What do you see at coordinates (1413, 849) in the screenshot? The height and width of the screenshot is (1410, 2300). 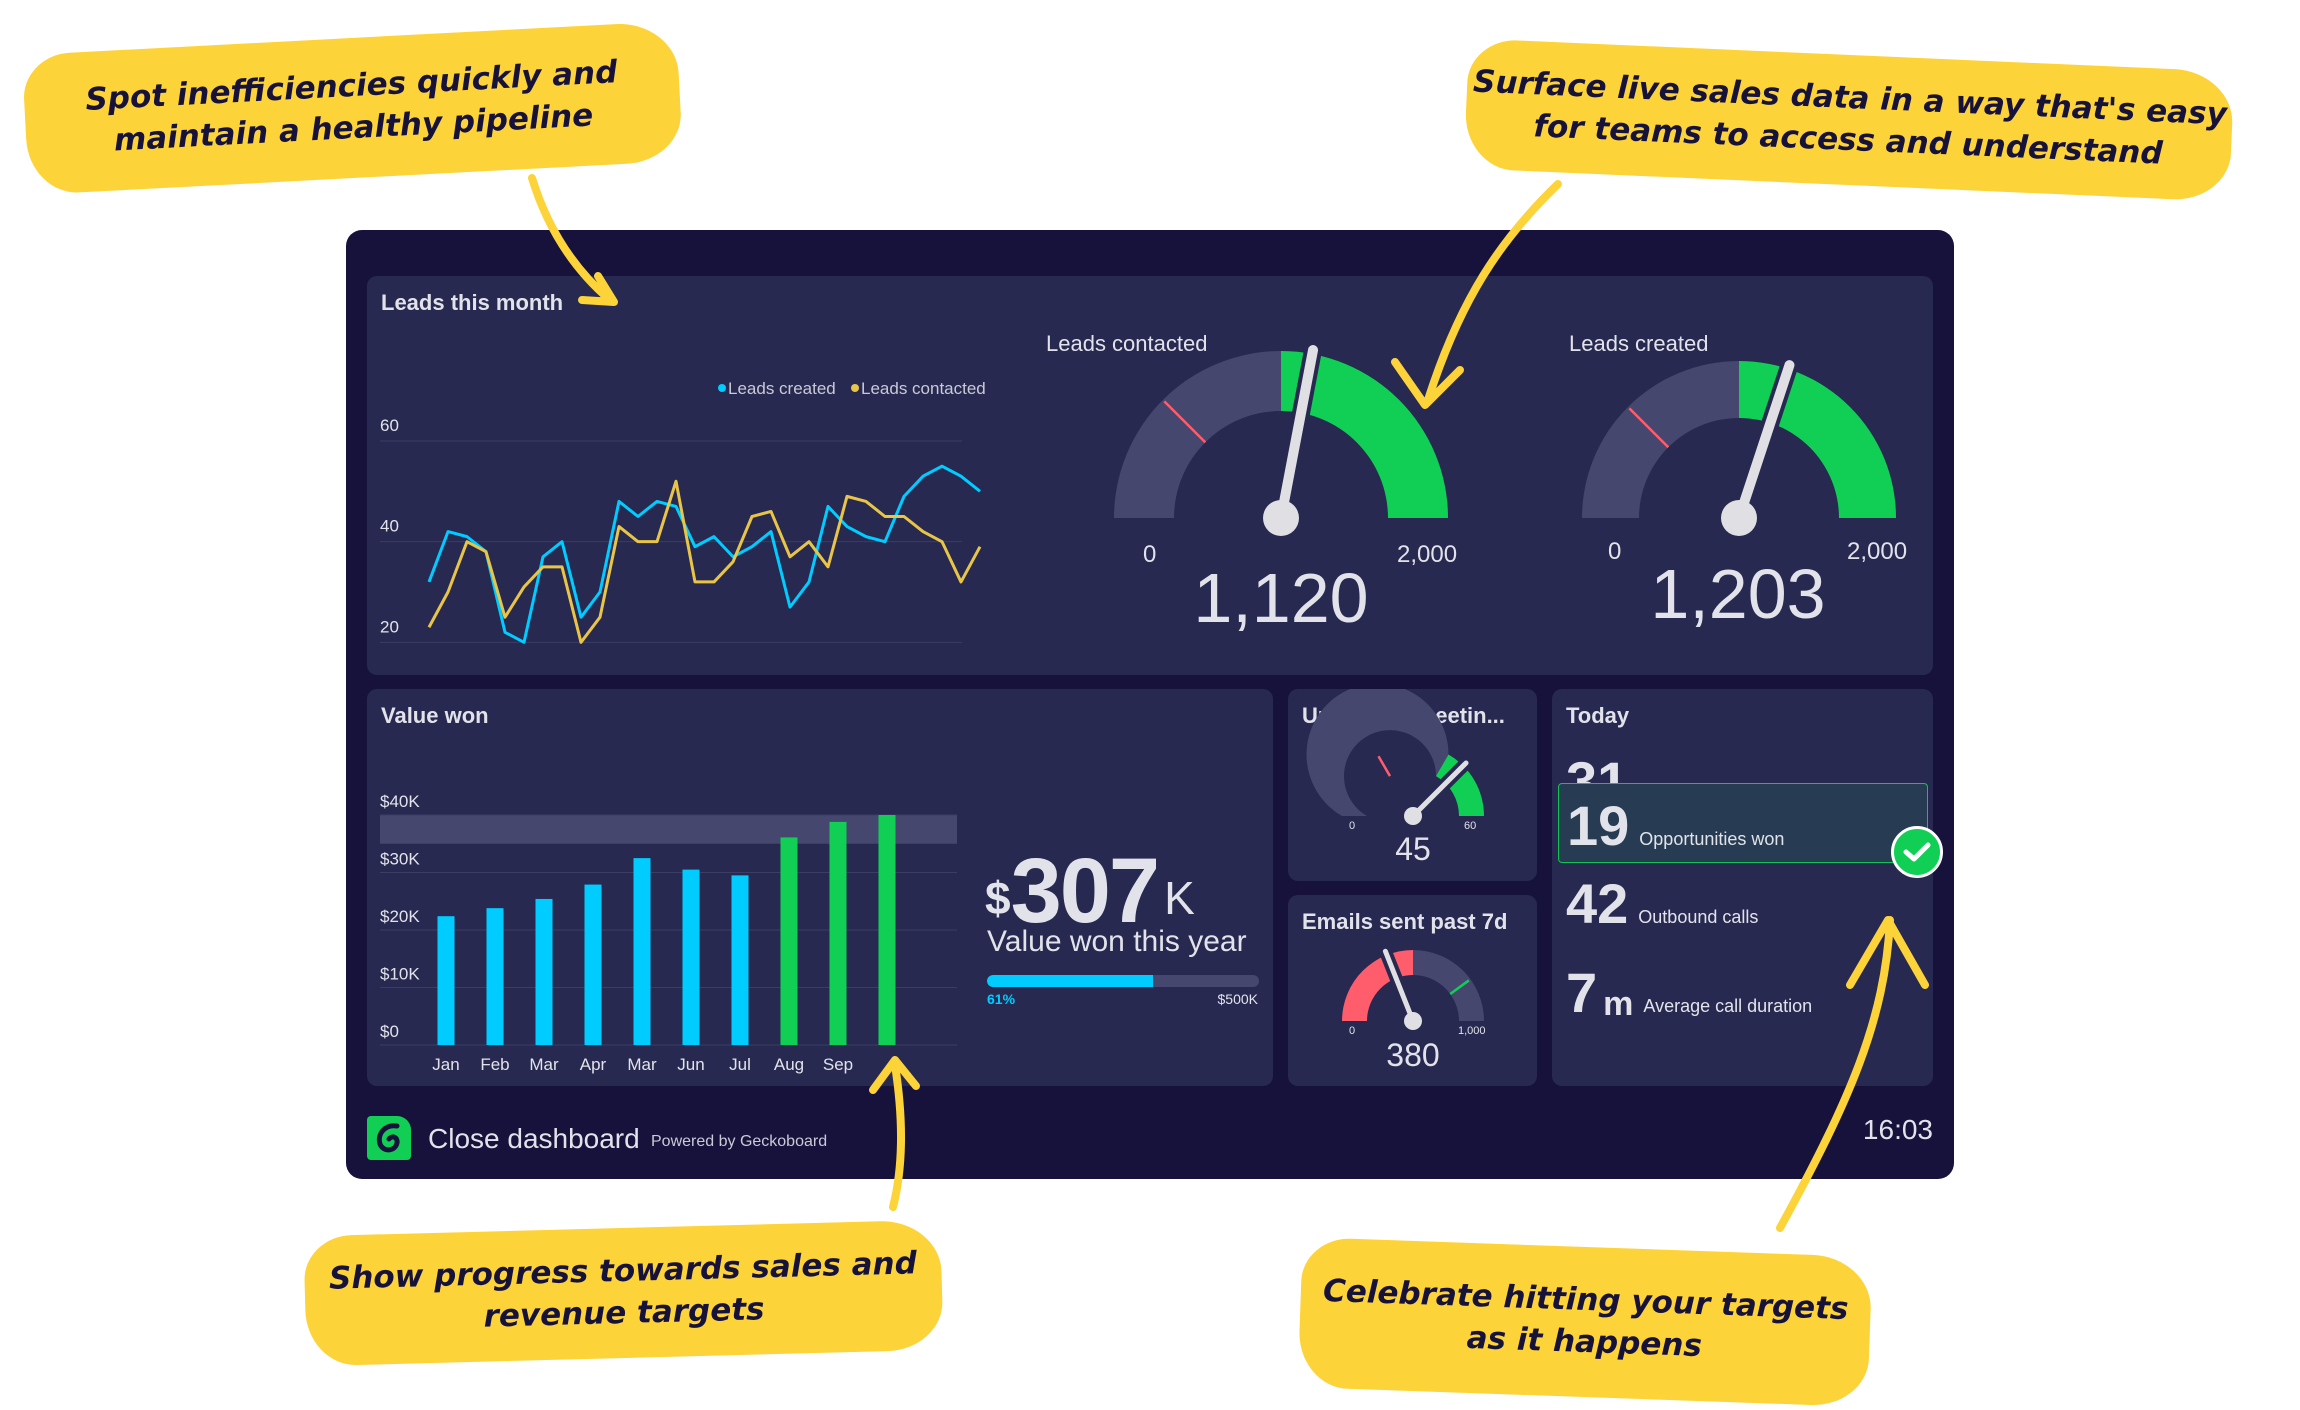 I see `upcoming-meetings-value: 45` at bounding box center [1413, 849].